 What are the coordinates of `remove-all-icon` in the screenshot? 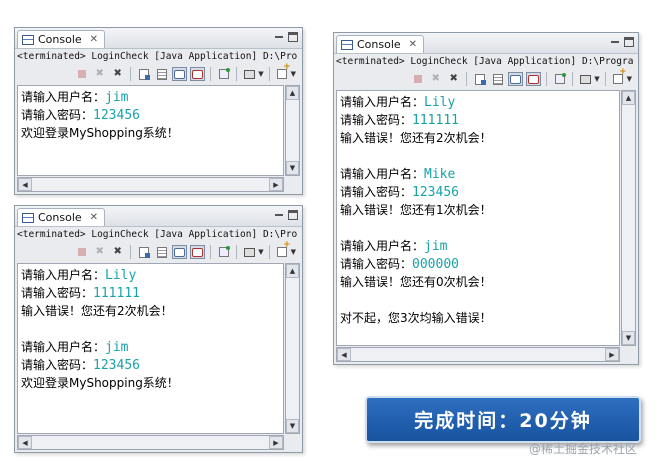 It's located at (117, 252).